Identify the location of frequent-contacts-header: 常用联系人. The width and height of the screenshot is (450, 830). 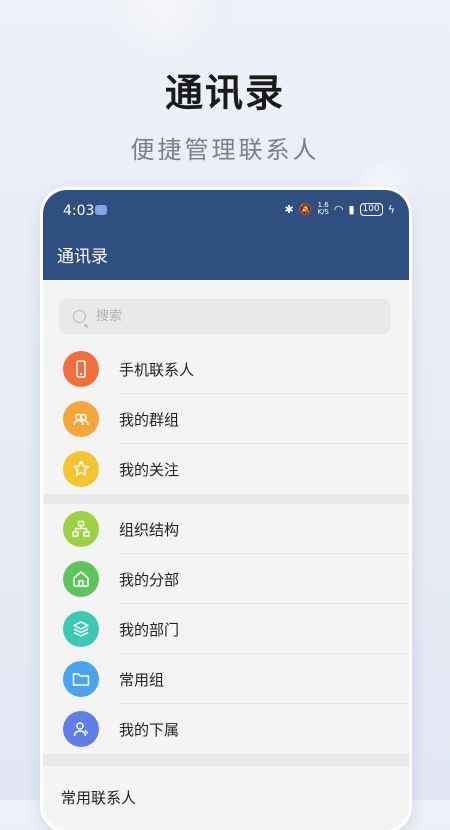
(99, 798).